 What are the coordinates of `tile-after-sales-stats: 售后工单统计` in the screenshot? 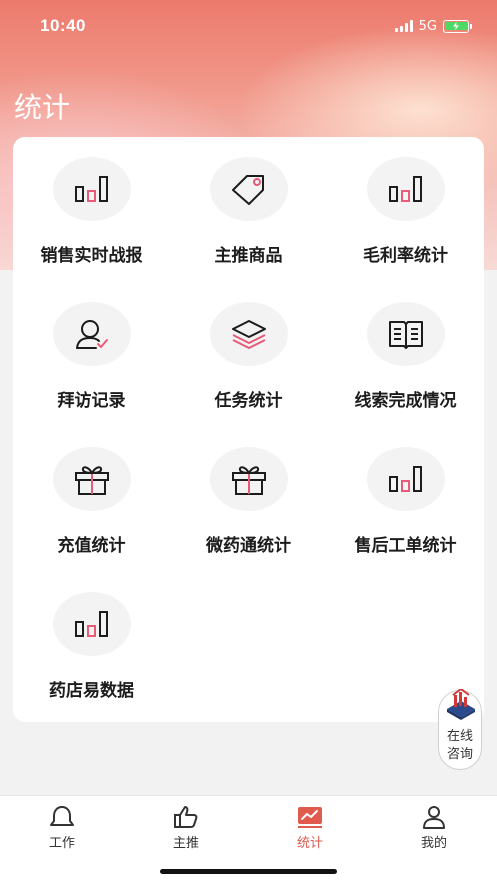 It's located at (405, 507).